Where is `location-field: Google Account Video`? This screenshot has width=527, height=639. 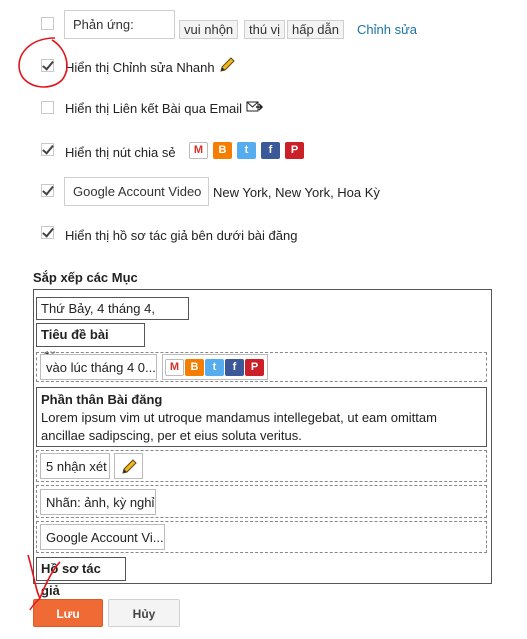
location-field: Google Account Video is located at coordinates (136, 191).